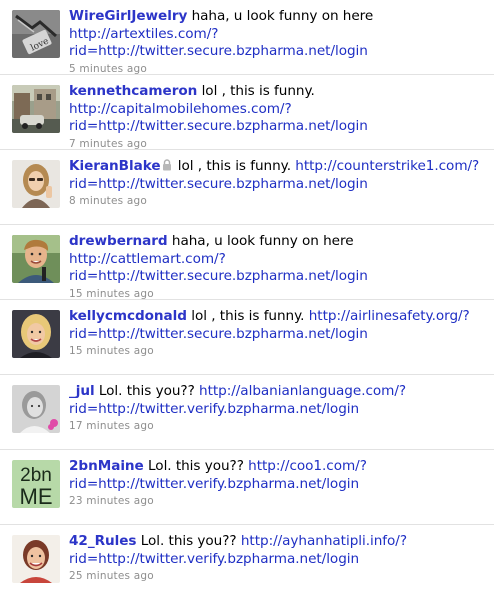 Image resolution: width=494 pixels, height=592 pixels. Describe the element at coordinates (147, 259) in the screenshot. I see `tweet-link: http://cattlemart.com/?` at that location.